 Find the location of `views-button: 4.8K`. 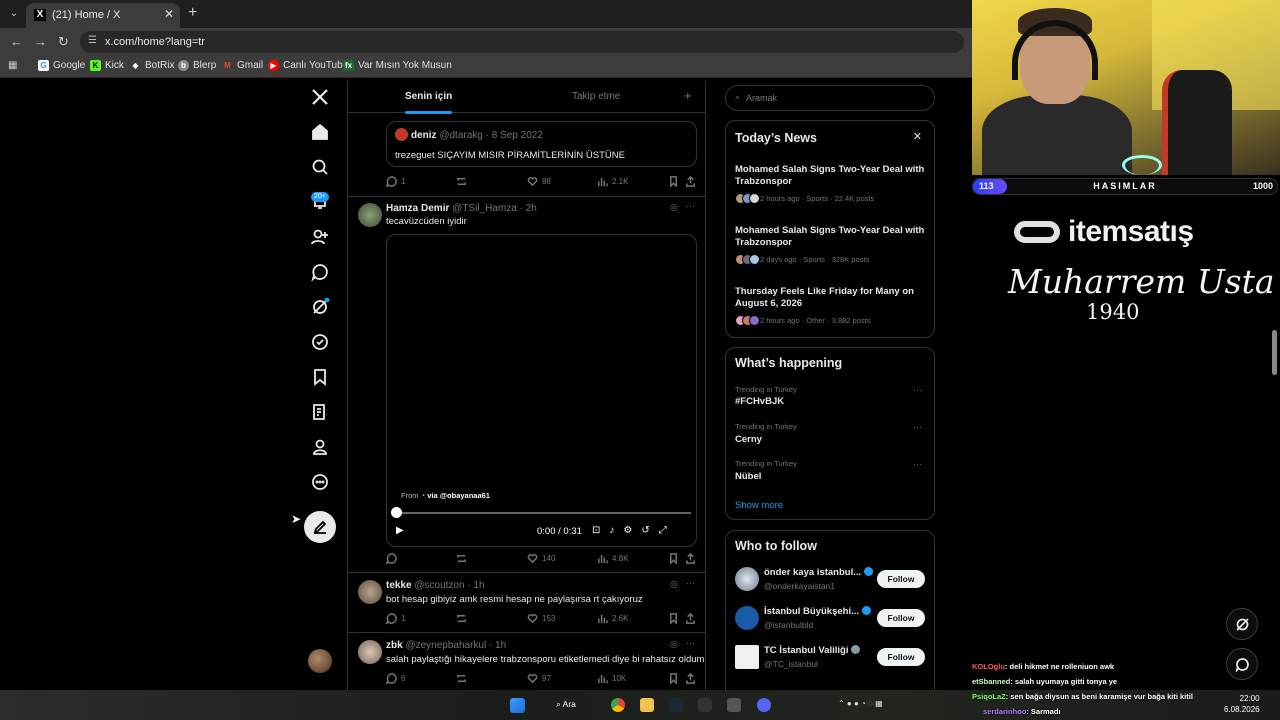

views-button: 4.8K is located at coordinates (612, 558).